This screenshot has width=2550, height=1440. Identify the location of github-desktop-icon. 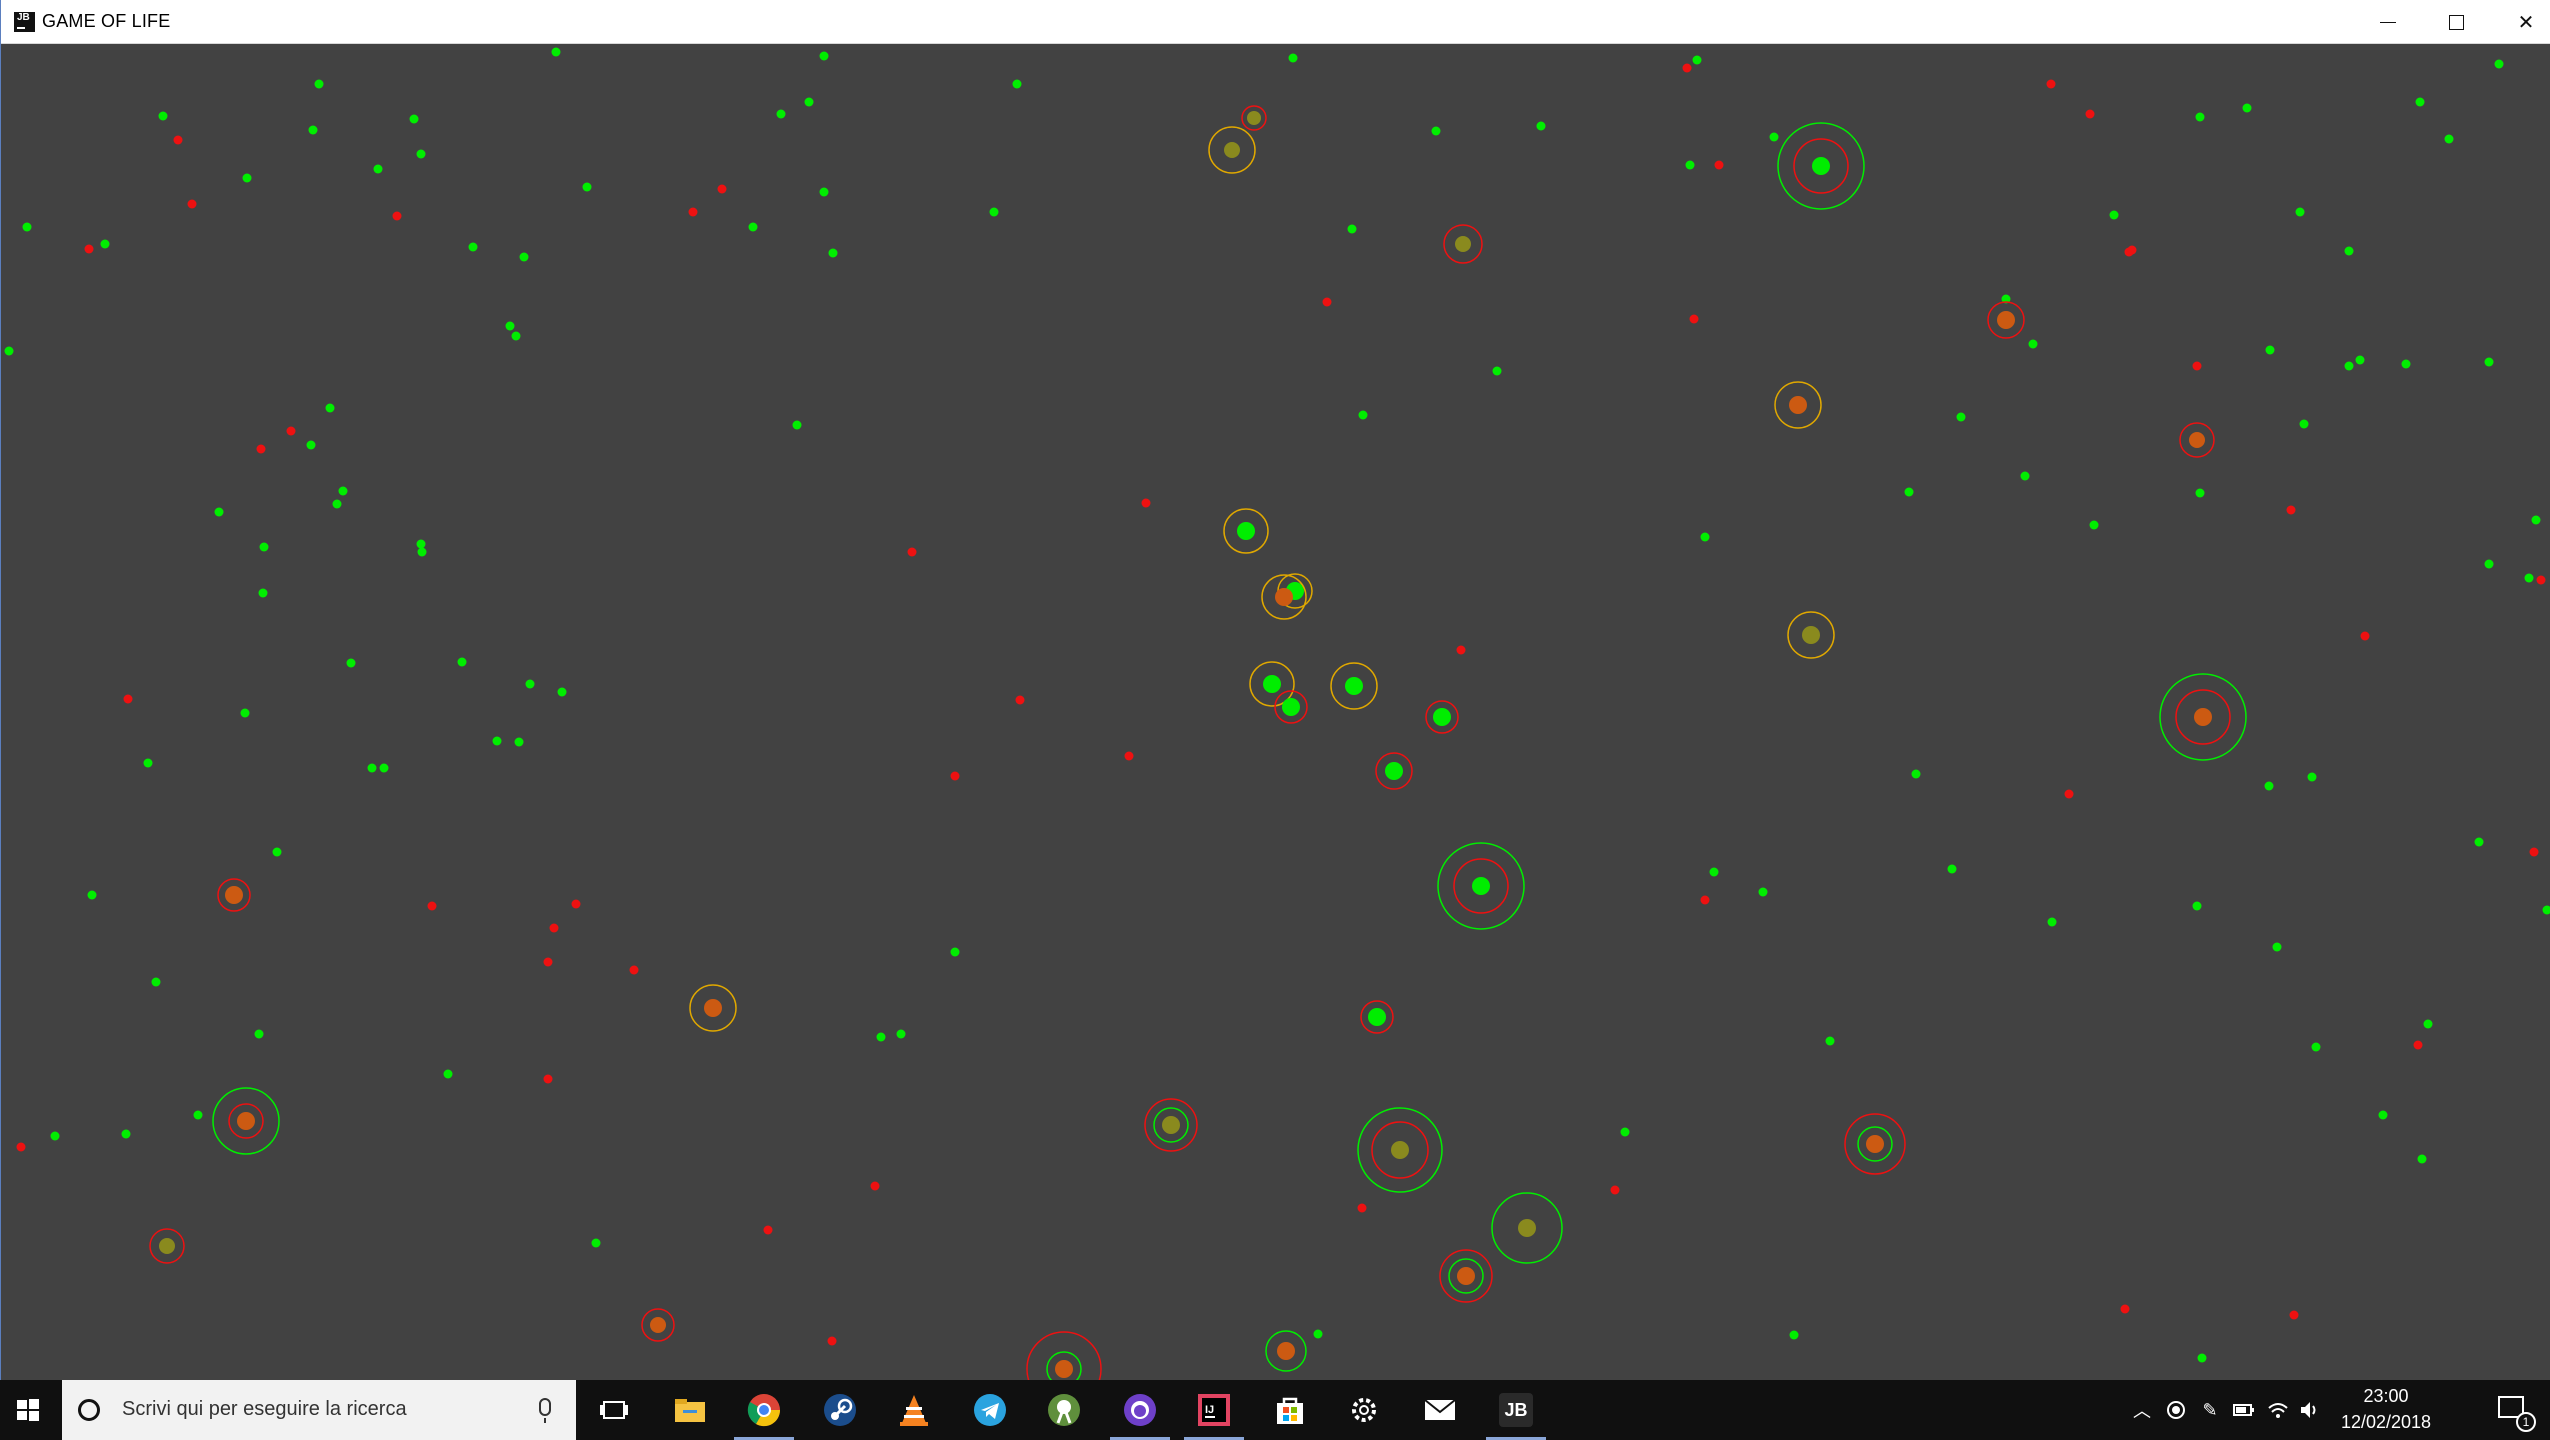
(1140, 1410).